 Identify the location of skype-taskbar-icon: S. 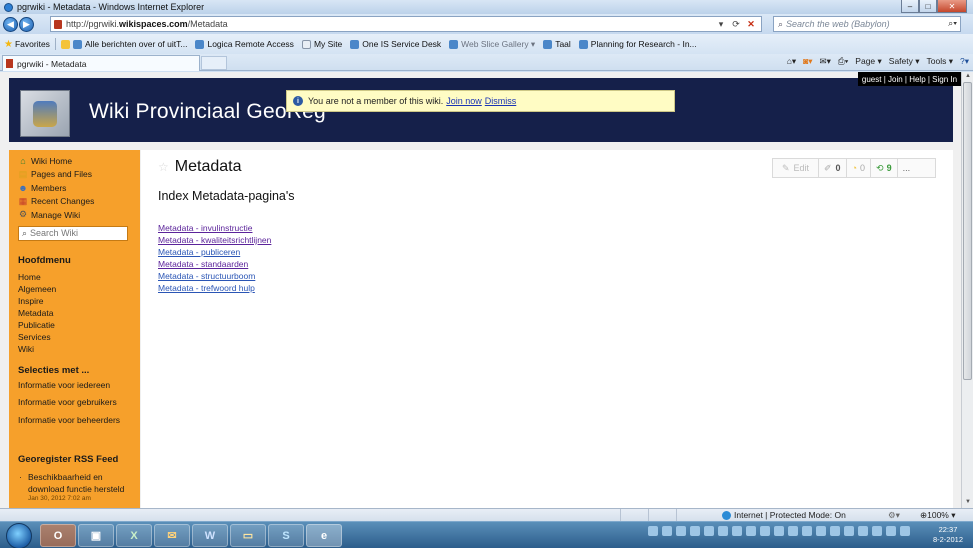
(286, 535).